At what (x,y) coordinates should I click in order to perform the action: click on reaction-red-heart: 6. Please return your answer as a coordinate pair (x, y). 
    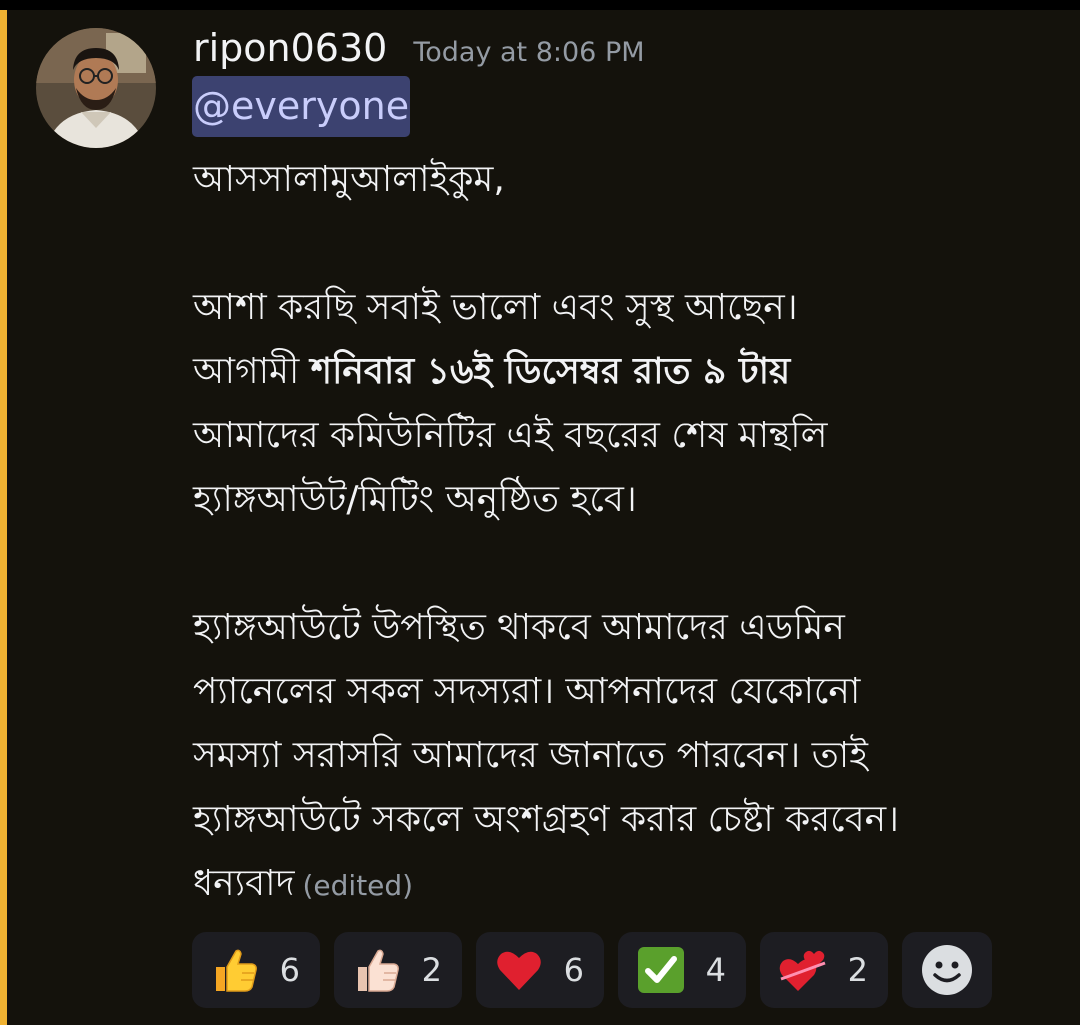
    Looking at the image, I should click on (540, 970).